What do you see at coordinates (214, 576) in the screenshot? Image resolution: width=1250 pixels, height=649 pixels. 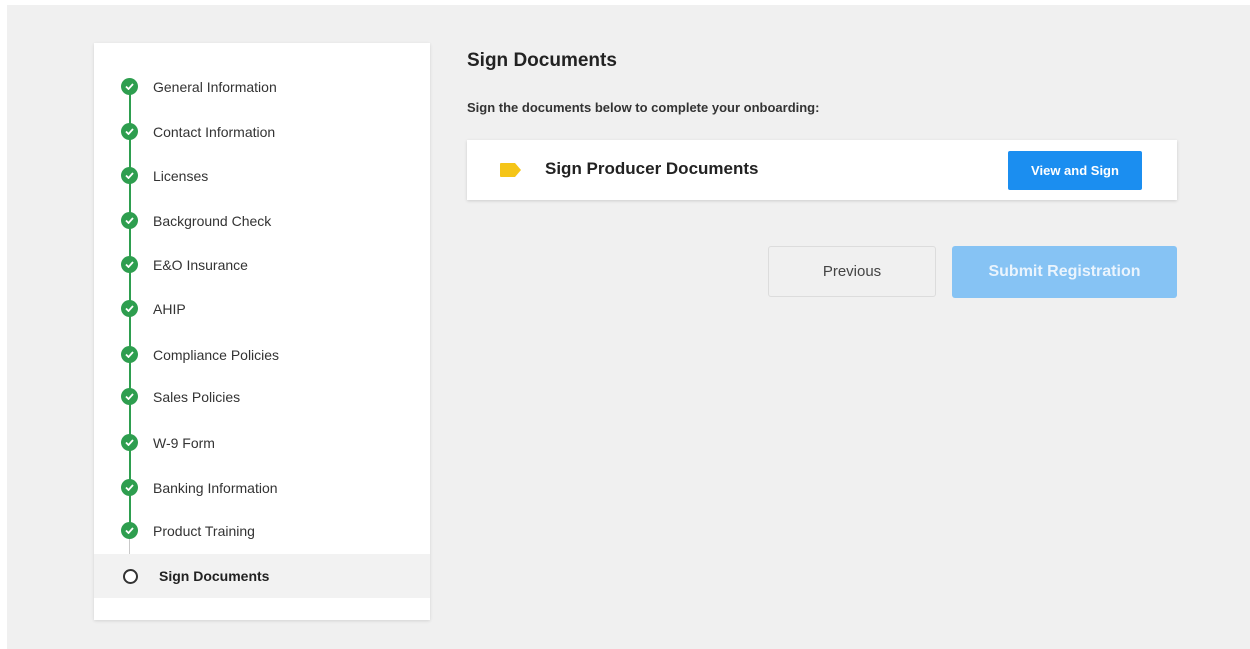 I see `step-label: Sign Documents` at bounding box center [214, 576].